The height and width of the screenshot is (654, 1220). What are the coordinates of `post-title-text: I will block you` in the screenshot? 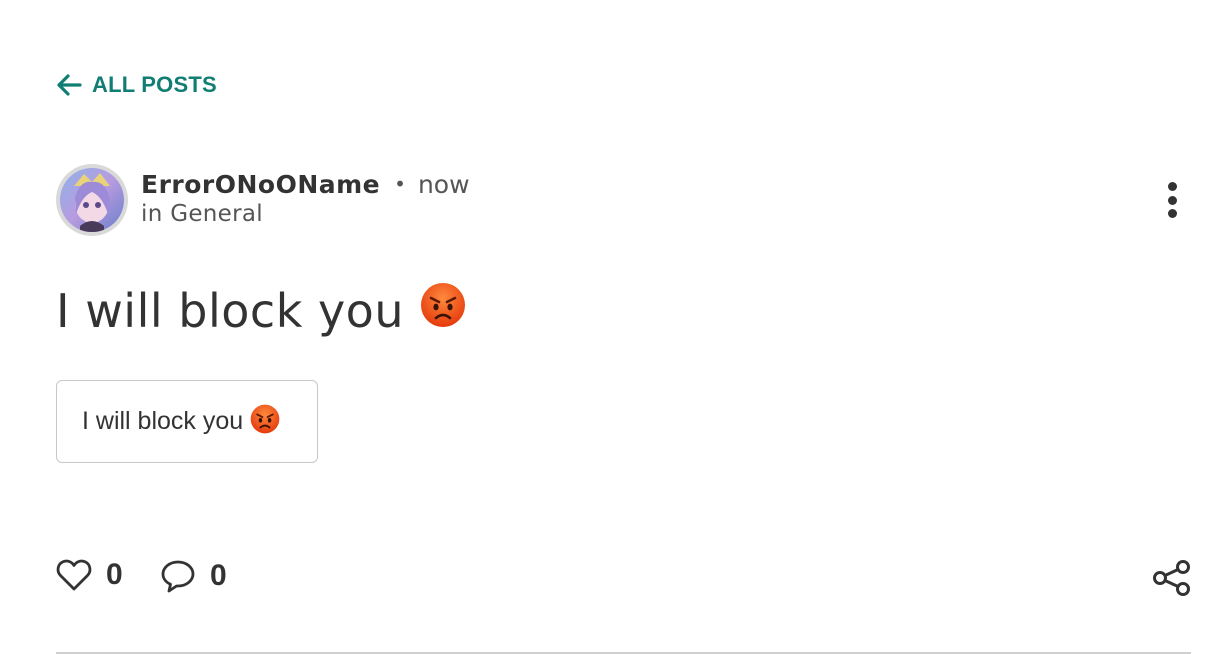 It's located at (230, 310).